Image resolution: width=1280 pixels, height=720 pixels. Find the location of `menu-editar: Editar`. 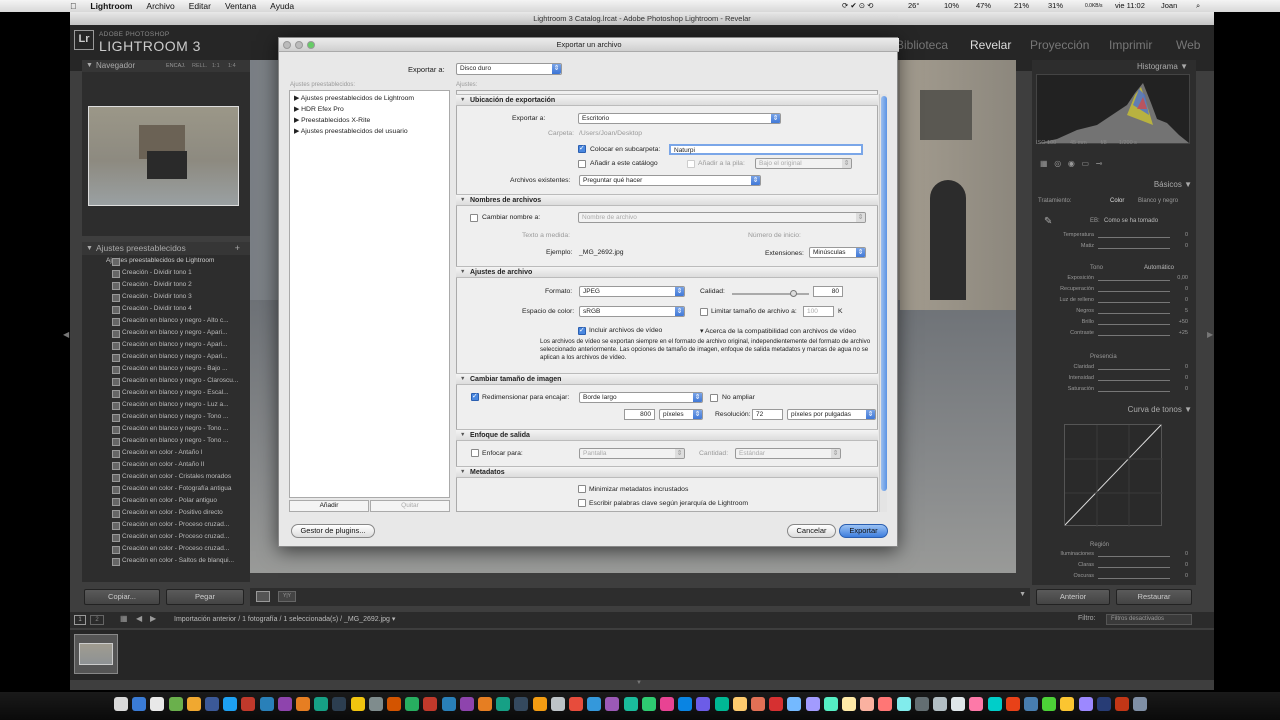

menu-editar: Editar is located at coordinates (200, 6).